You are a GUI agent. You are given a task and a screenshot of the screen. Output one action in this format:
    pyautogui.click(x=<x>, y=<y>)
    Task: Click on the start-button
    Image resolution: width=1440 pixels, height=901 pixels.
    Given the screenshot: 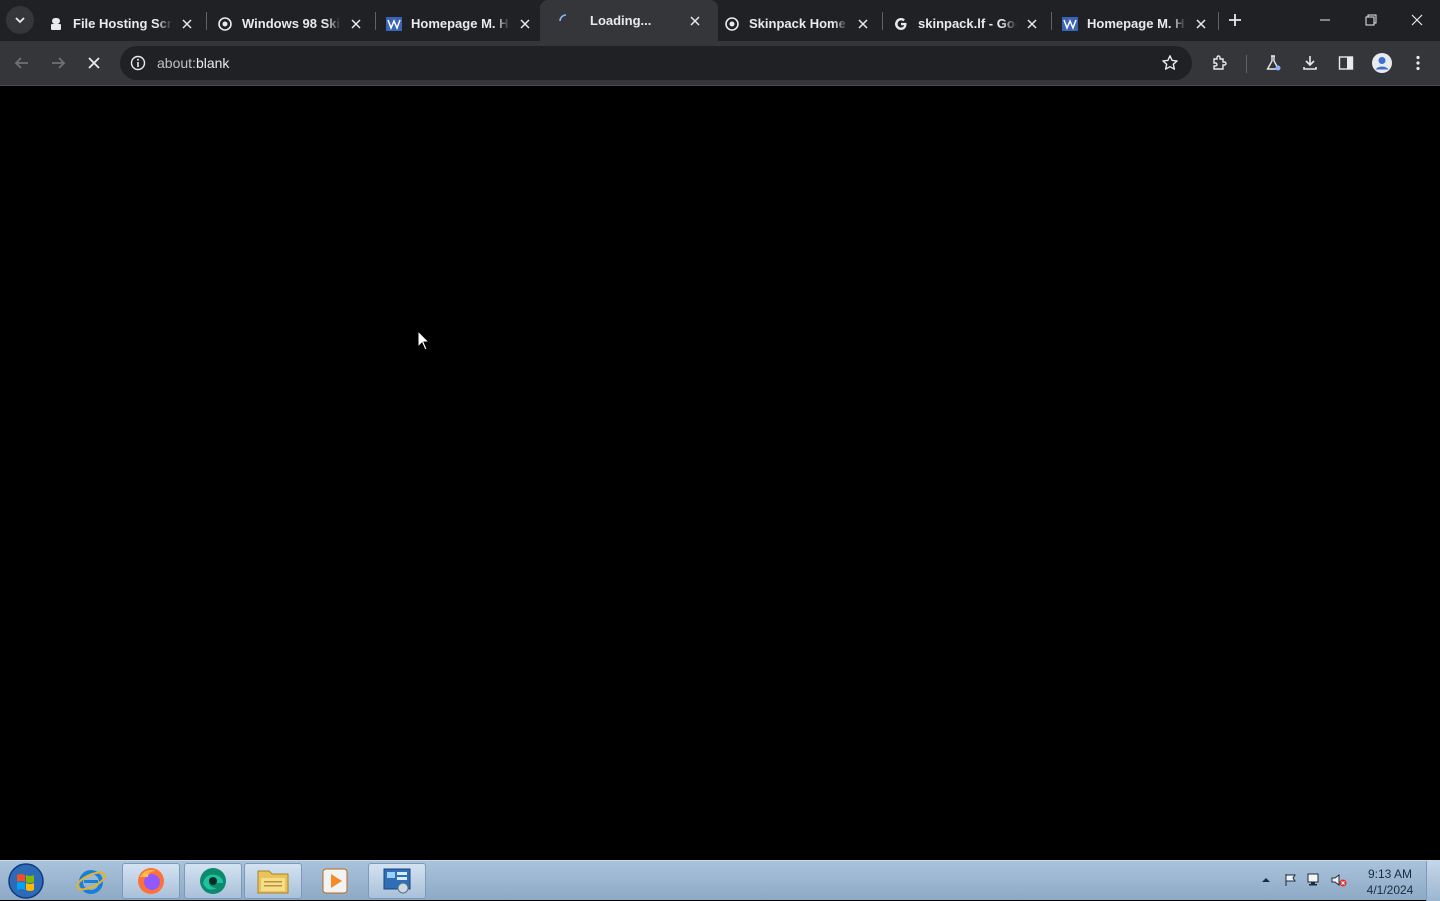 What is the action you would take?
    pyautogui.click(x=26, y=881)
    